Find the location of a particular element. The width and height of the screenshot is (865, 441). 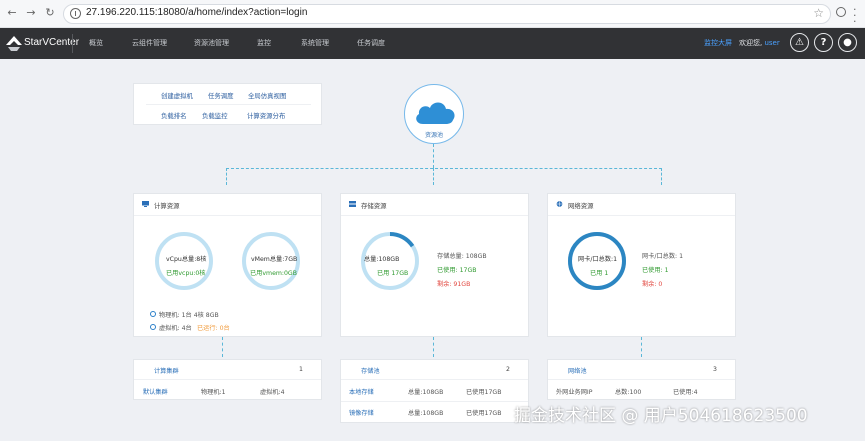

monitor-icon is located at coordinates (145, 204).